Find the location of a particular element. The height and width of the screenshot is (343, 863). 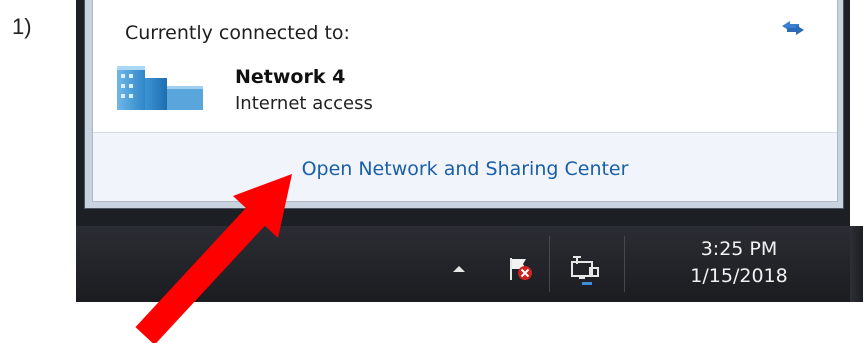

tray-arrow-icon is located at coordinates (459, 269).